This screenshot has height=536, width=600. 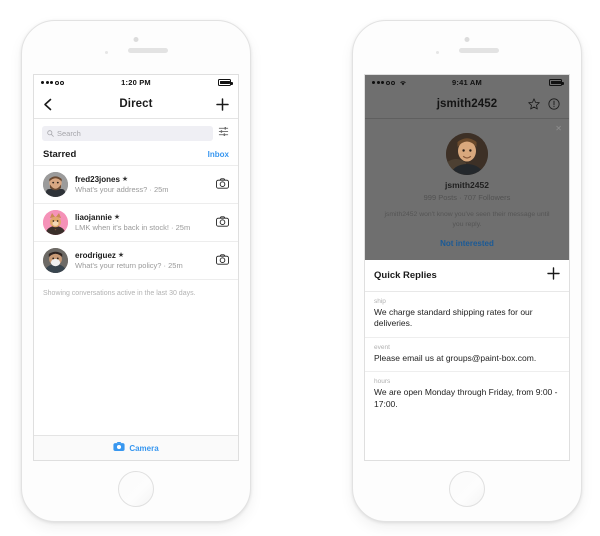 I want to click on camera-bar: Camera, so click(x=136, y=447).